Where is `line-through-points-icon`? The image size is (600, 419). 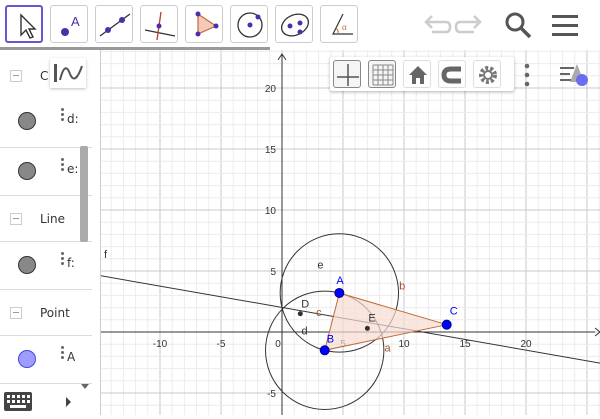 line-through-points-icon is located at coordinates (115, 25).